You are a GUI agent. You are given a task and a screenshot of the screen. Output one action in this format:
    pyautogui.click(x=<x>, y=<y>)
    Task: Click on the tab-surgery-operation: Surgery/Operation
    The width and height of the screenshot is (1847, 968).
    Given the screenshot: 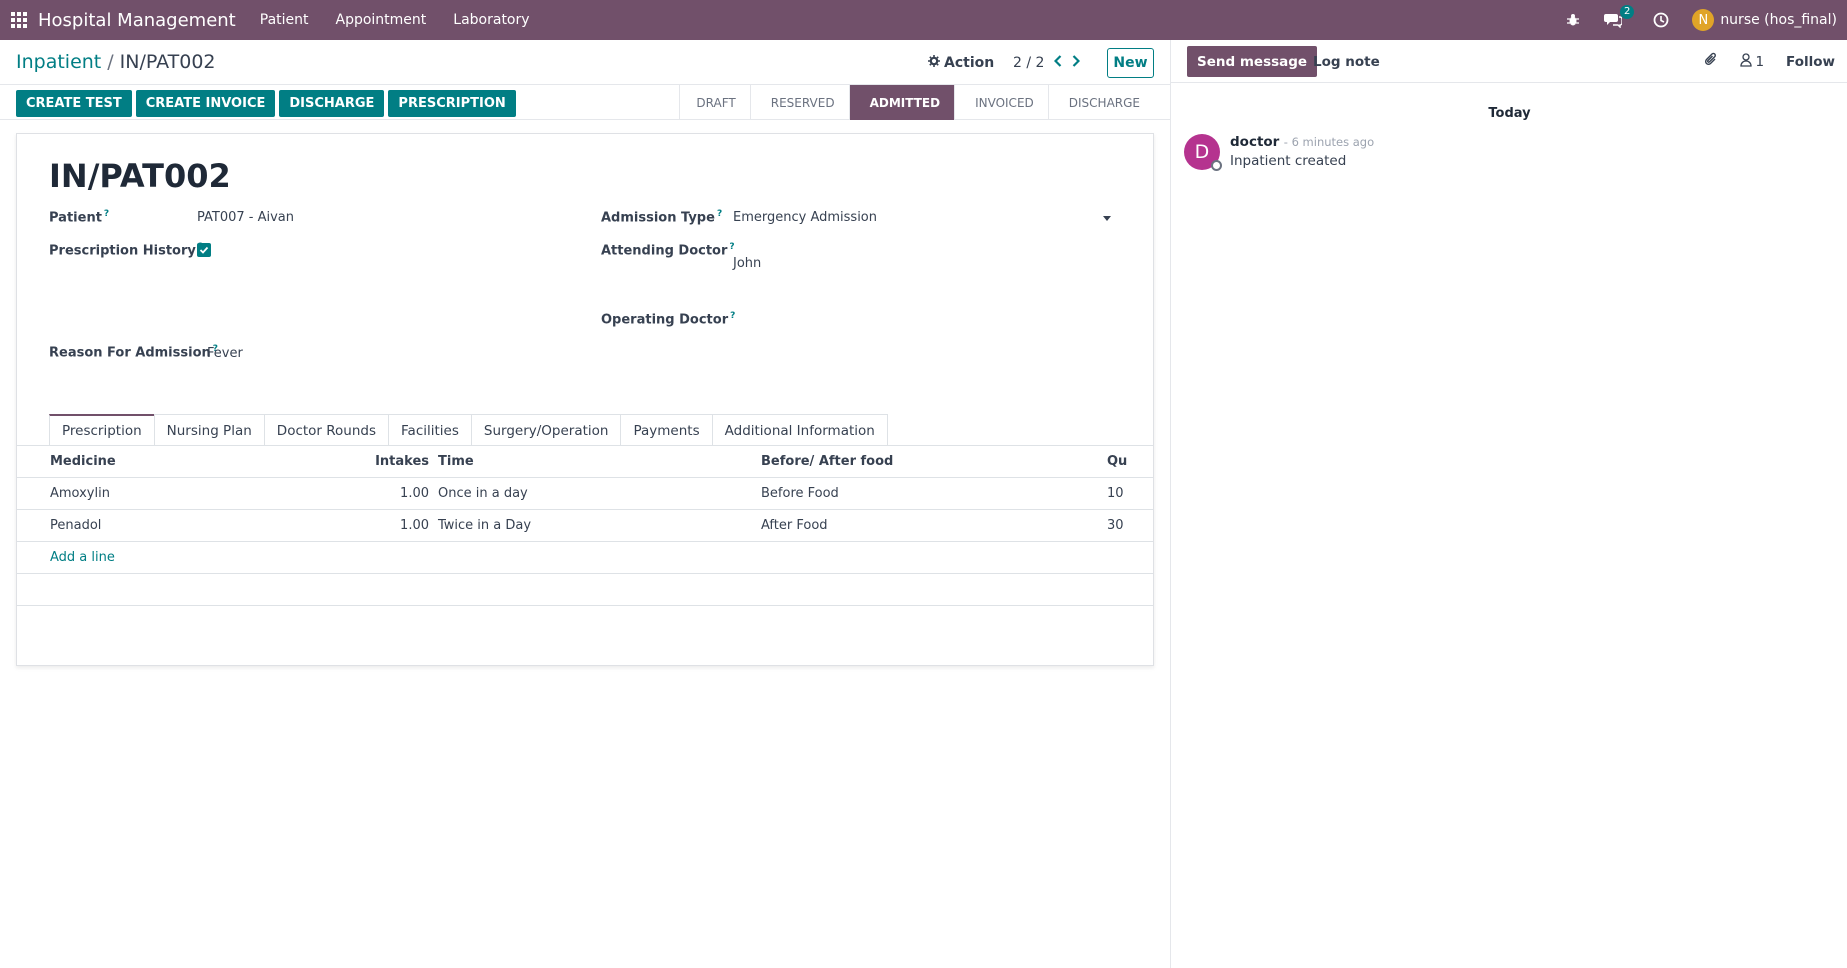 What is the action you would take?
    pyautogui.click(x=546, y=430)
    